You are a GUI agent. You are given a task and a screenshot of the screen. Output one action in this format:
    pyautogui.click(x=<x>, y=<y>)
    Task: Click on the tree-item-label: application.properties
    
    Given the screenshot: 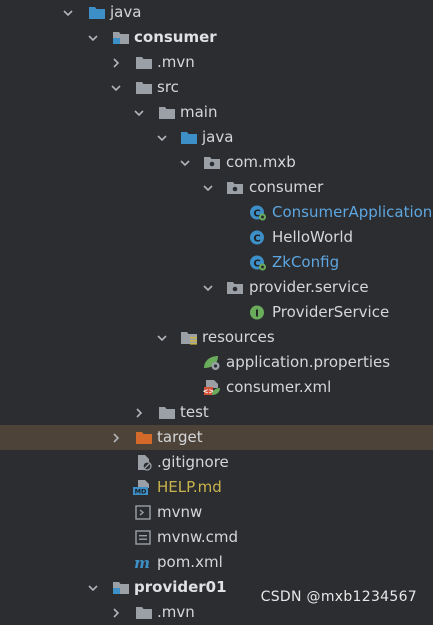 What is the action you would take?
    pyautogui.click(x=308, y=362)
    